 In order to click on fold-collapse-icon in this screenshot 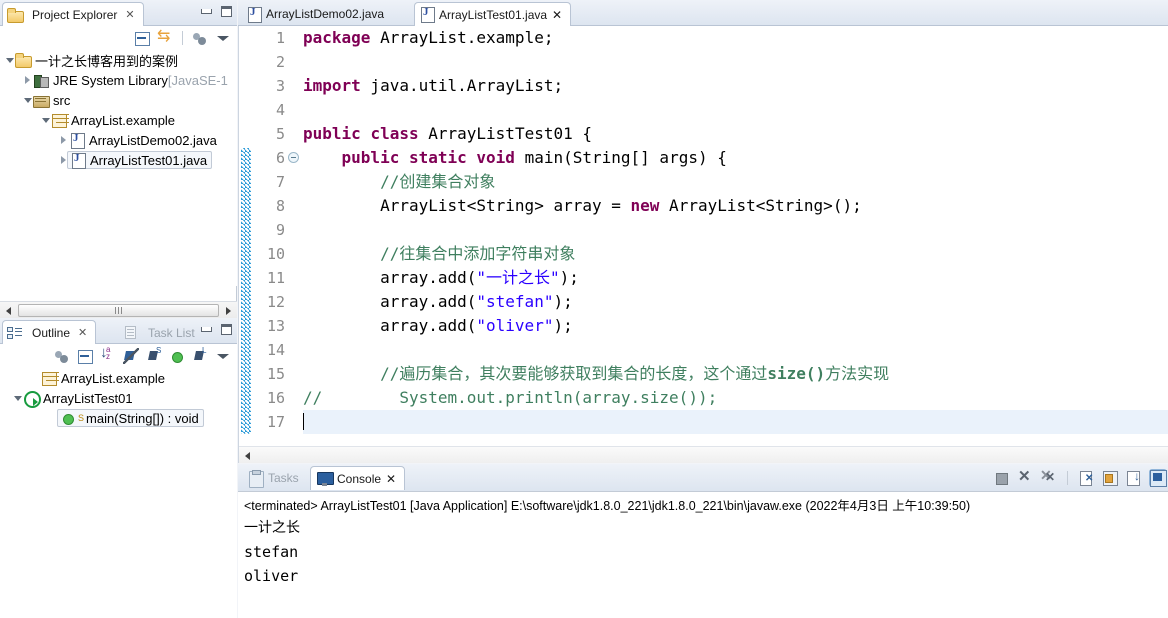, I will do `click(293, 157)`.